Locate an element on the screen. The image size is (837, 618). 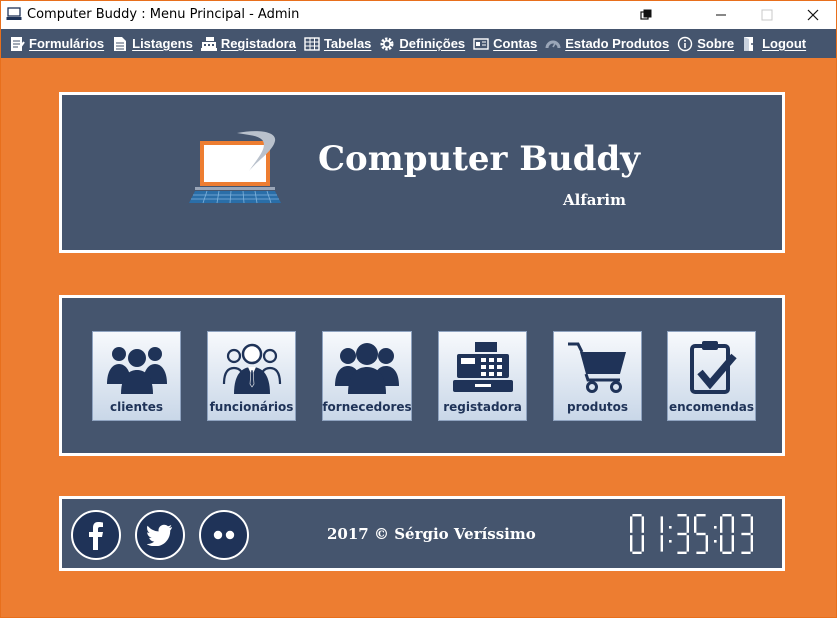
restore-button is located at coordinates (646, 15).